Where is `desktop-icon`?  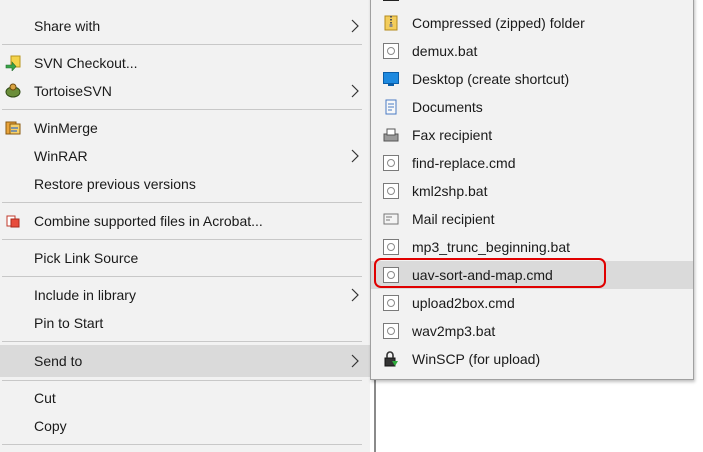 desktop-icon is located at coordinates (391, 79).